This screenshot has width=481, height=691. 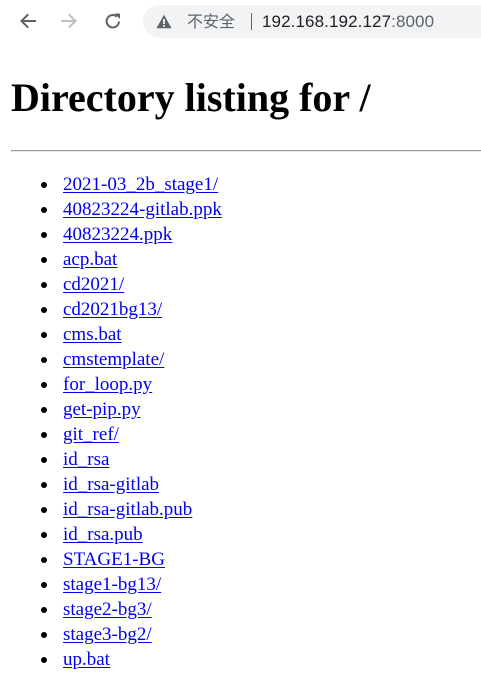 What do you see at coordinates (111, 459) in the screenshot?
I see `list-item: id_rsa` at bounding box center [111, 459].